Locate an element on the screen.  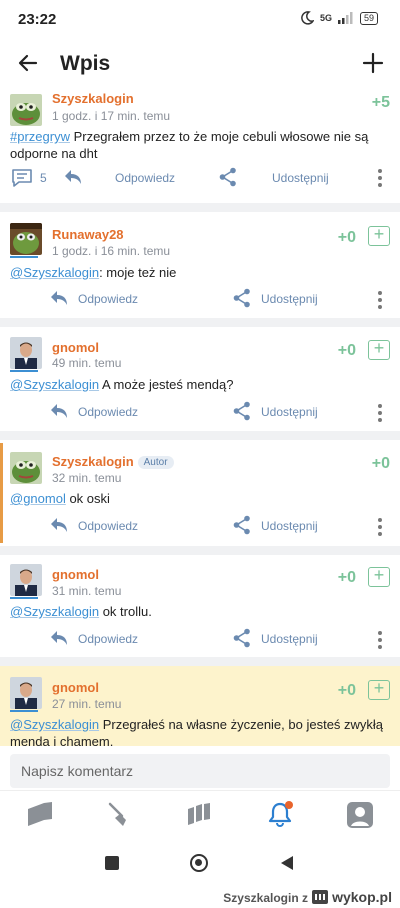
profile-icon is located at coordinates (360, 815).